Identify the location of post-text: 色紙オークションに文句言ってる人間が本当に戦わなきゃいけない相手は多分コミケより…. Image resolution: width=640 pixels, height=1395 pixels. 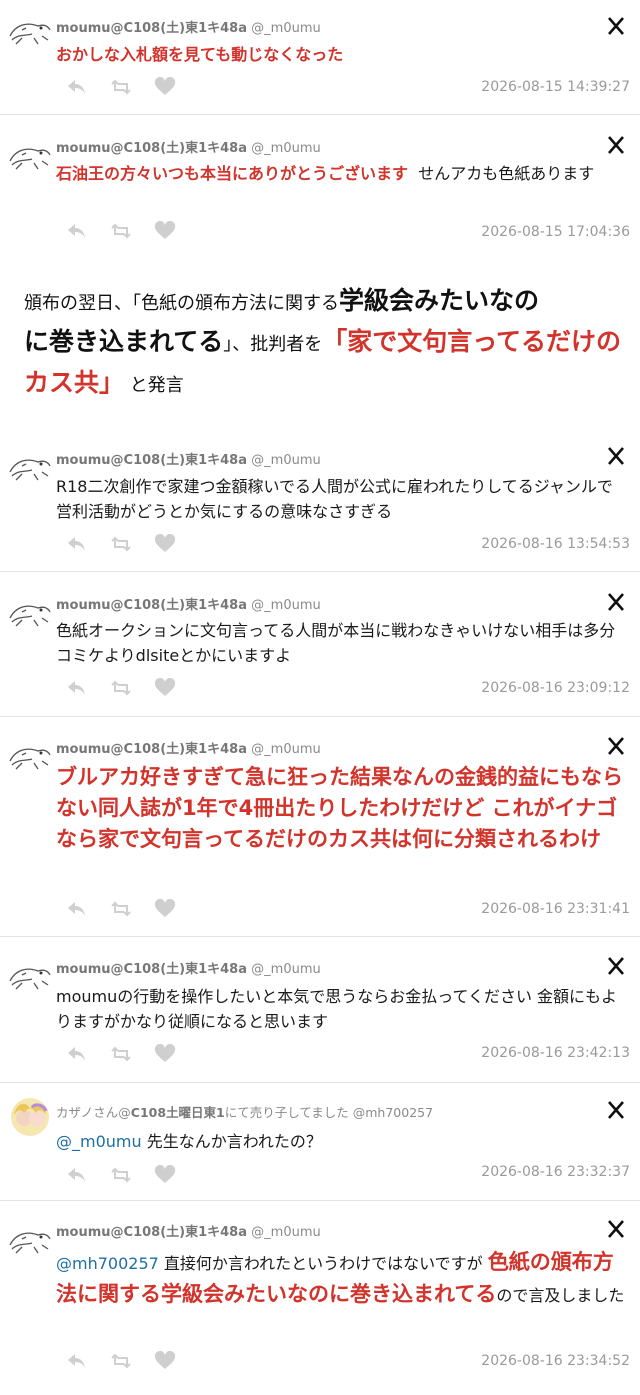
(336, 643).